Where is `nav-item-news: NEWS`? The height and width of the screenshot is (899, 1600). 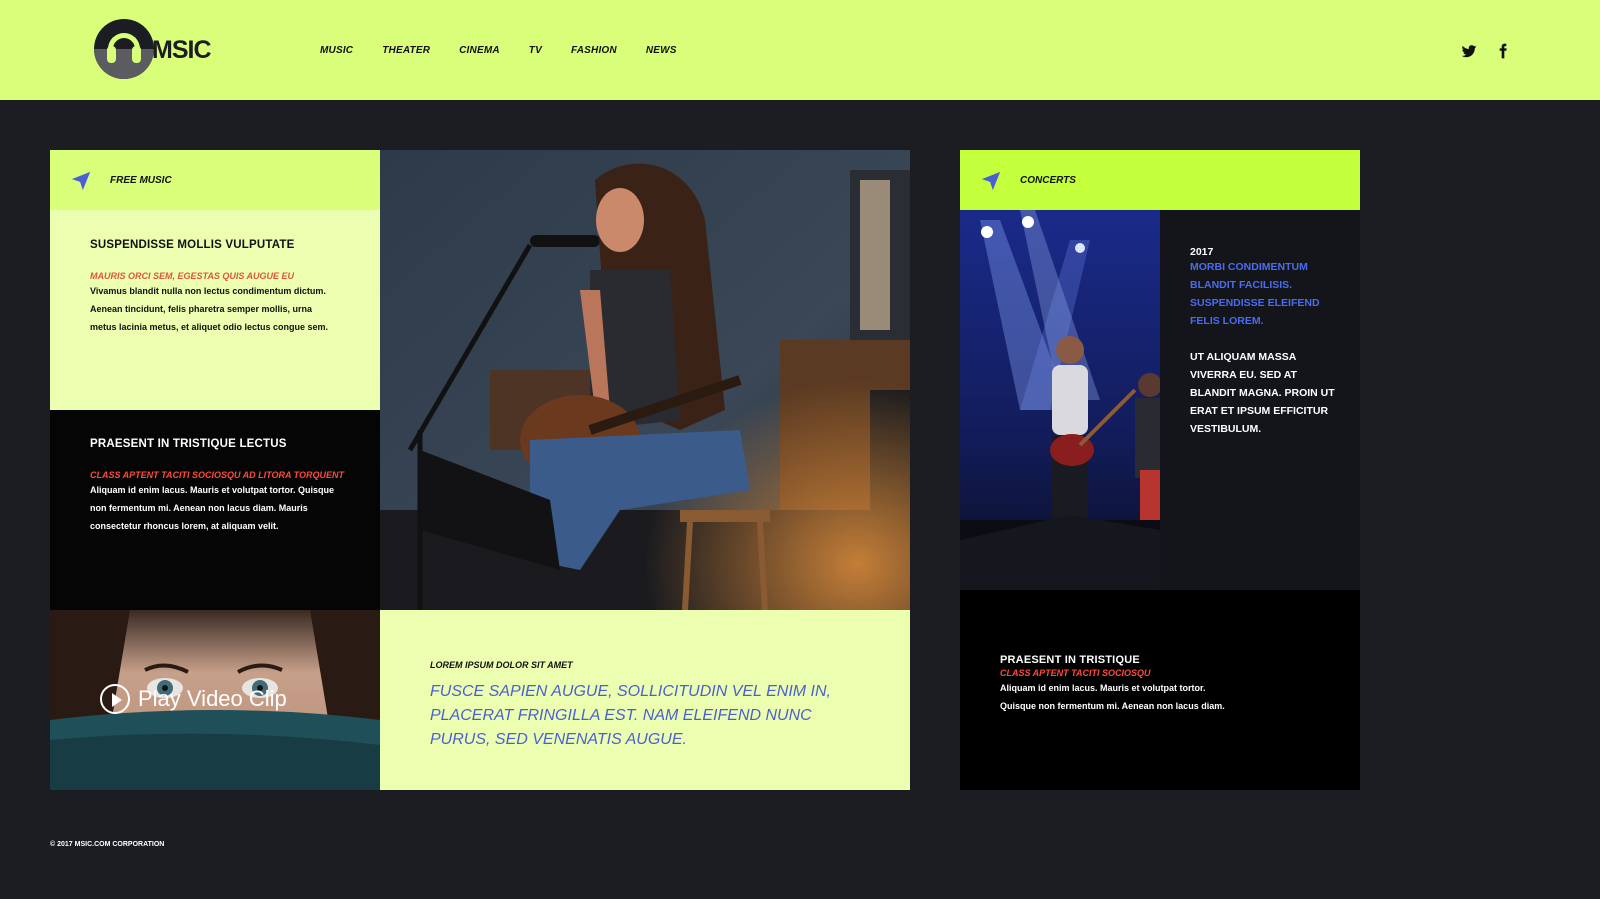 nav-item-news: NEWS is located at coordinates (661, 50).